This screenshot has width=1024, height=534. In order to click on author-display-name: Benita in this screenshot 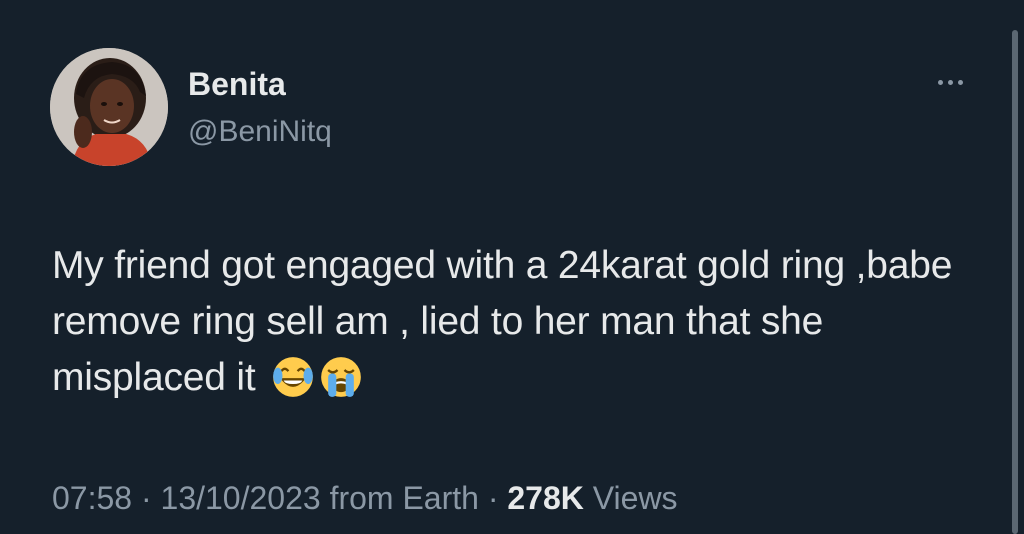, I will do `click(237, 84)`.